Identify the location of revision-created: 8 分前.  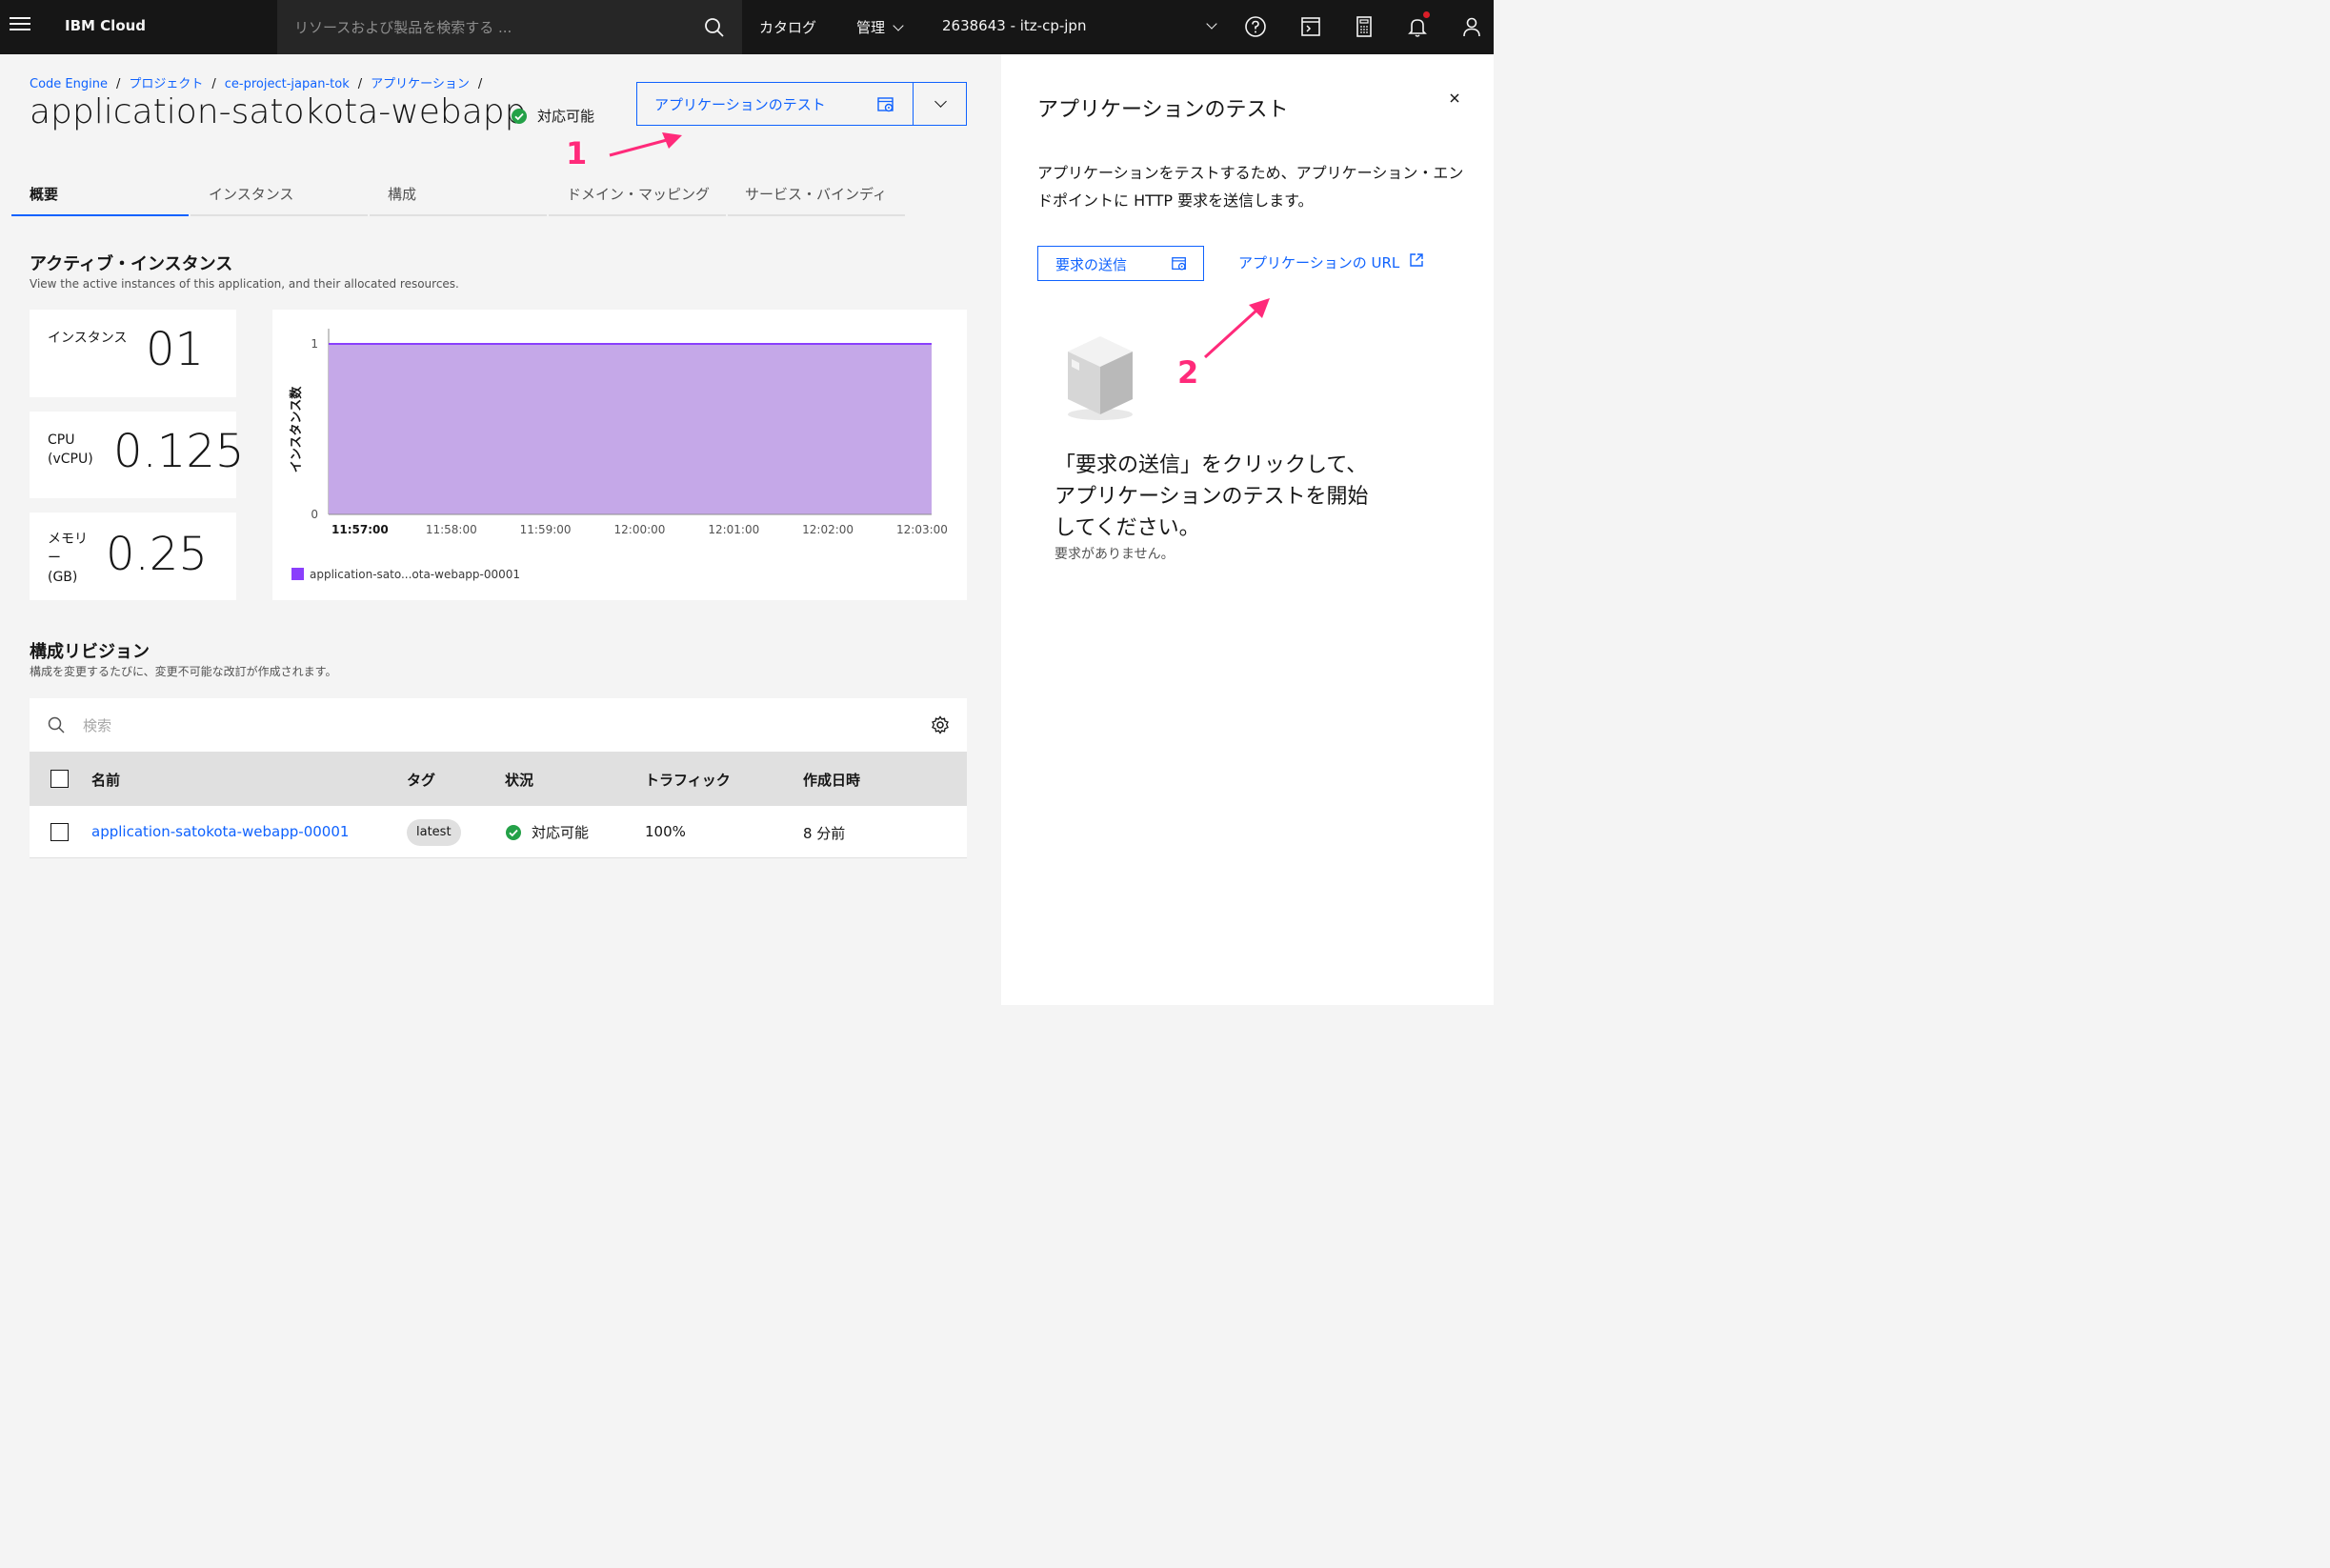
(824, 834).